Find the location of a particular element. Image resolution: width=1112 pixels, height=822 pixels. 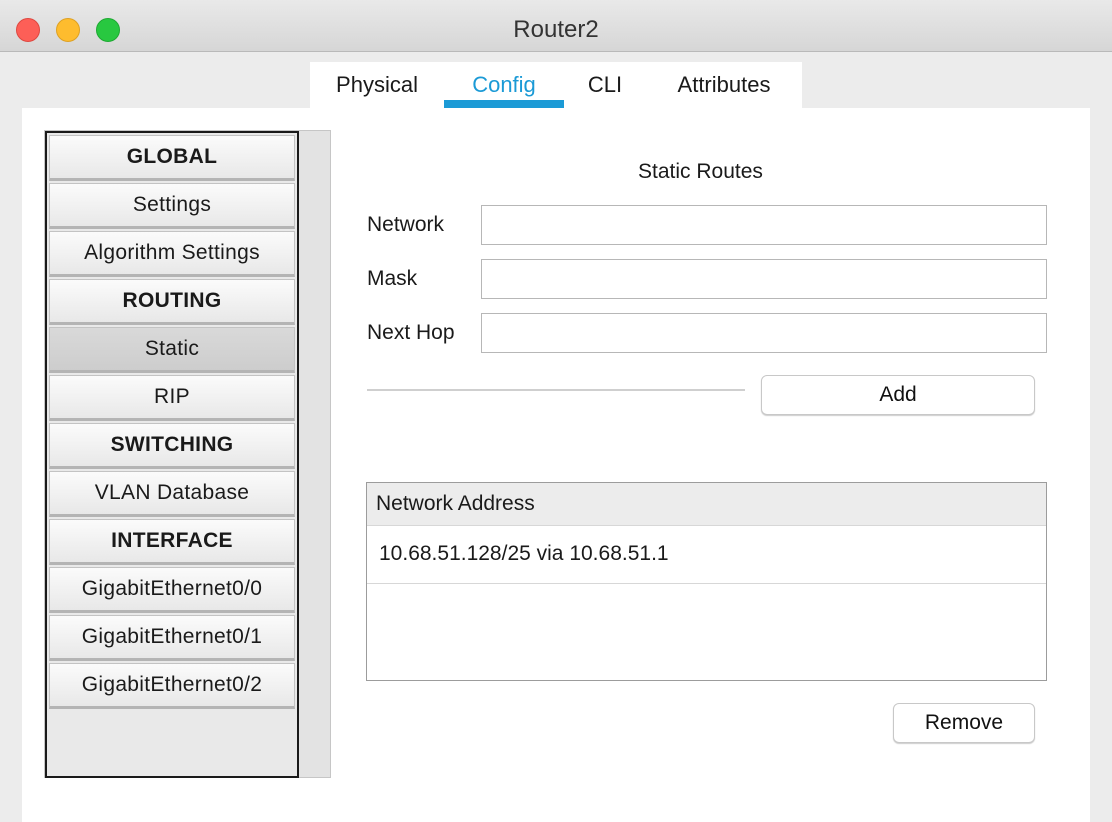

title-bar: Router2 is located at coordinates (556, 26).